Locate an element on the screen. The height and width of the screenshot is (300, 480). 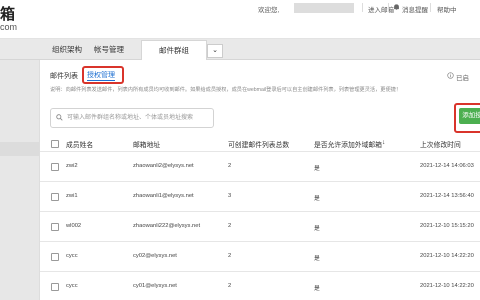
tab-account-management: 帐号管理 is located at coordinates (109, 49).